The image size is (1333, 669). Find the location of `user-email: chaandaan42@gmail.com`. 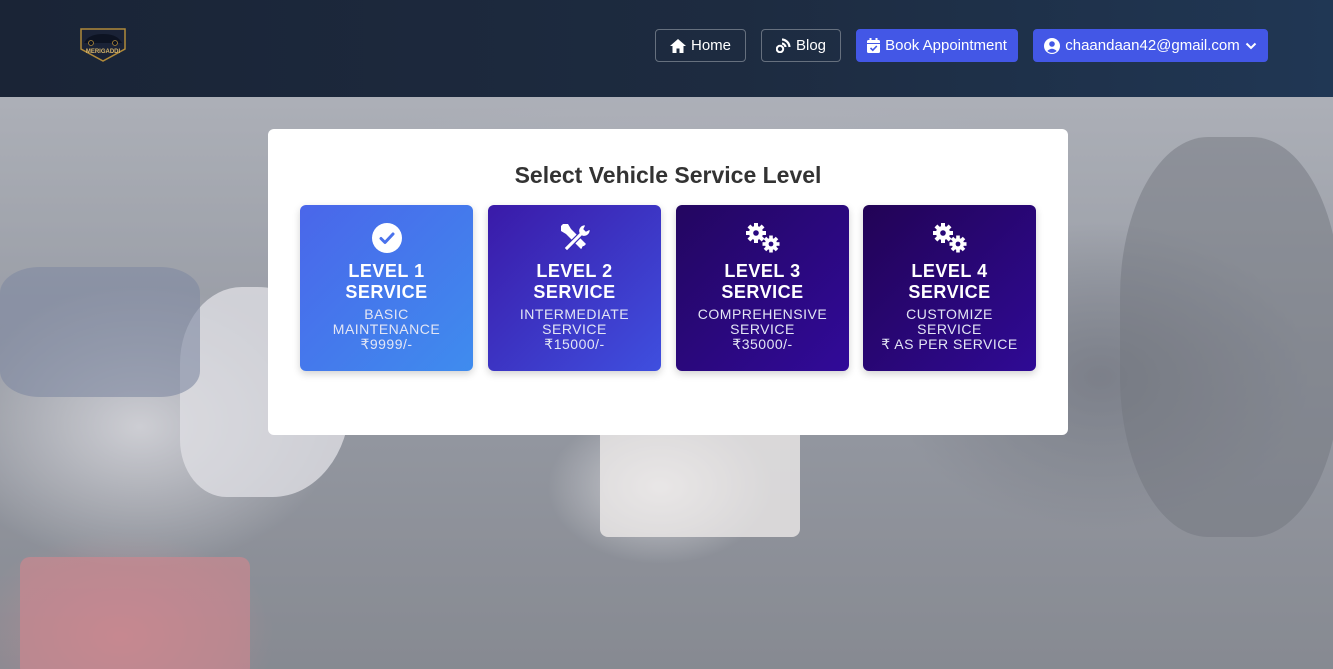

user-email: chaandaan42@gmail.com is located at coordinates (1152, 45).